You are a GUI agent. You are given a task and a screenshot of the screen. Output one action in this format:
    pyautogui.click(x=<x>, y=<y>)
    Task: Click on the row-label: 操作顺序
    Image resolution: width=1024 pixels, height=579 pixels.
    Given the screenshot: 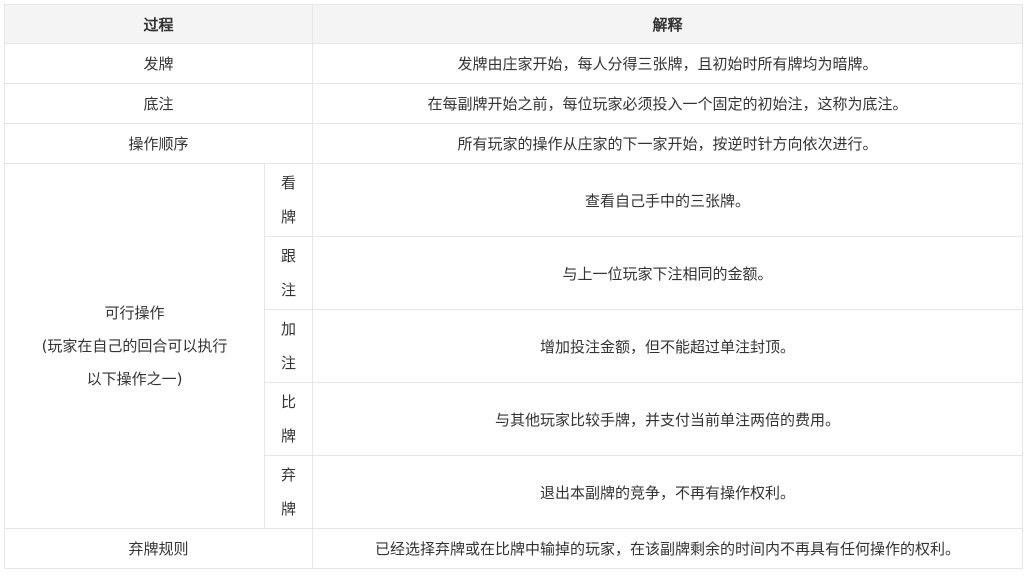 What is the action you would take?
    pyautogui.click(x=158, y=143)
    